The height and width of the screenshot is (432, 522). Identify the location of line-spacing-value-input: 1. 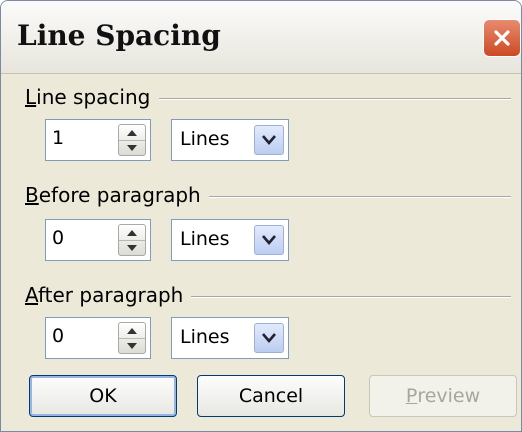
(98, 140).